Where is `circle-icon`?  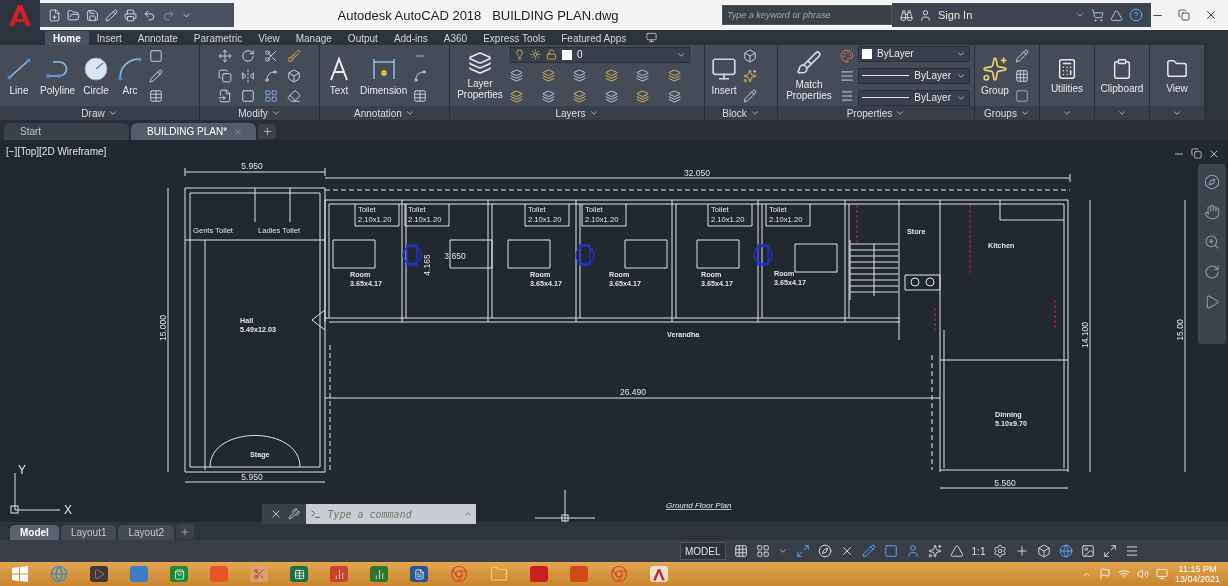
circle-icon is located at coordinates (96, 68).